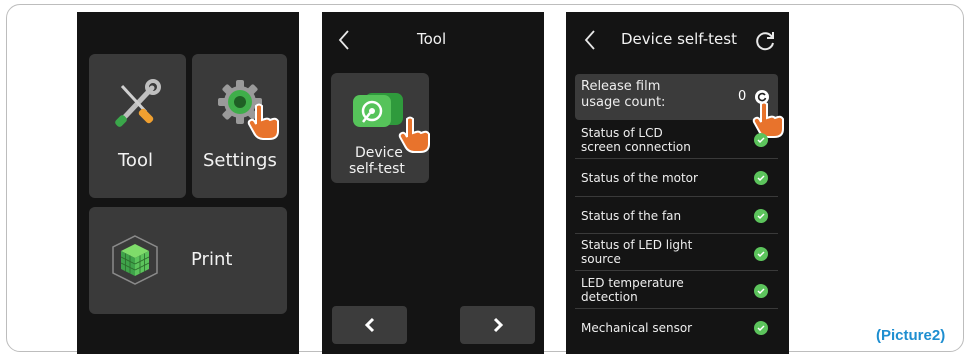 The image size is (970, 358). I want to click on check-row-led-temp: LED temperature detection, so click(676, 290).